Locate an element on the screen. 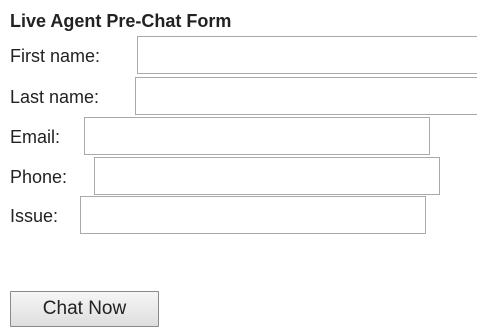  issue-input is located at coordinates (253, 215).